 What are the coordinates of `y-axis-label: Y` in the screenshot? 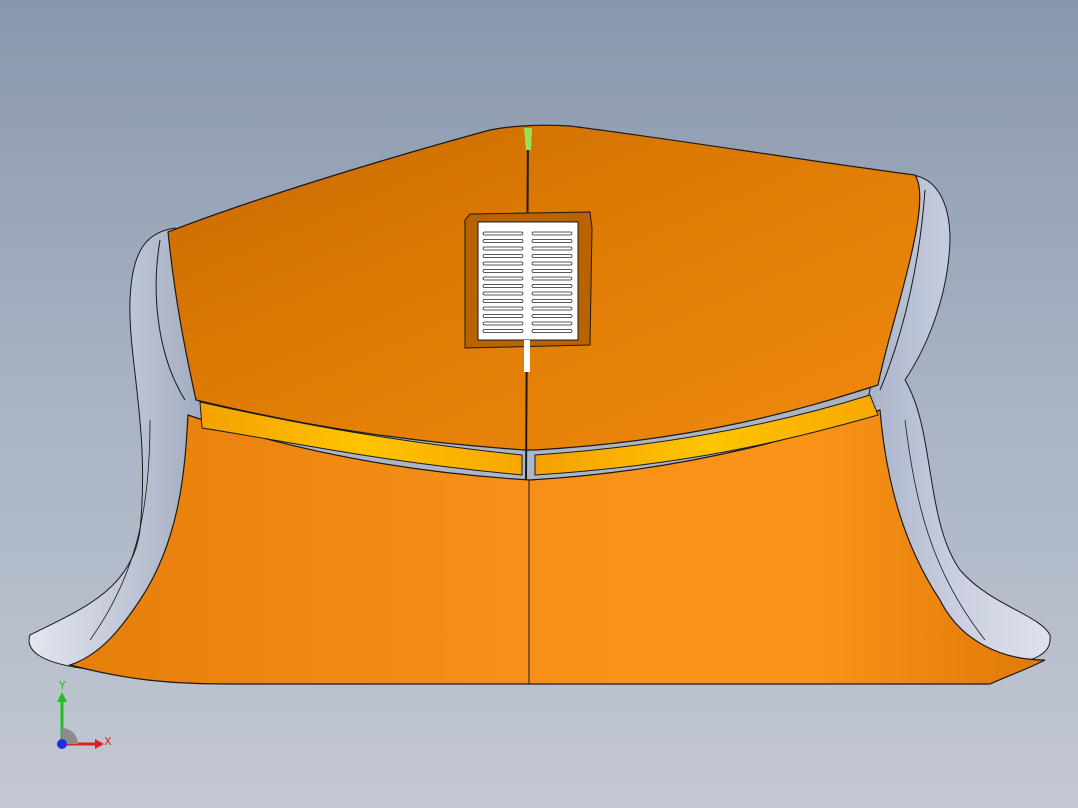 It's located at (62, 685).